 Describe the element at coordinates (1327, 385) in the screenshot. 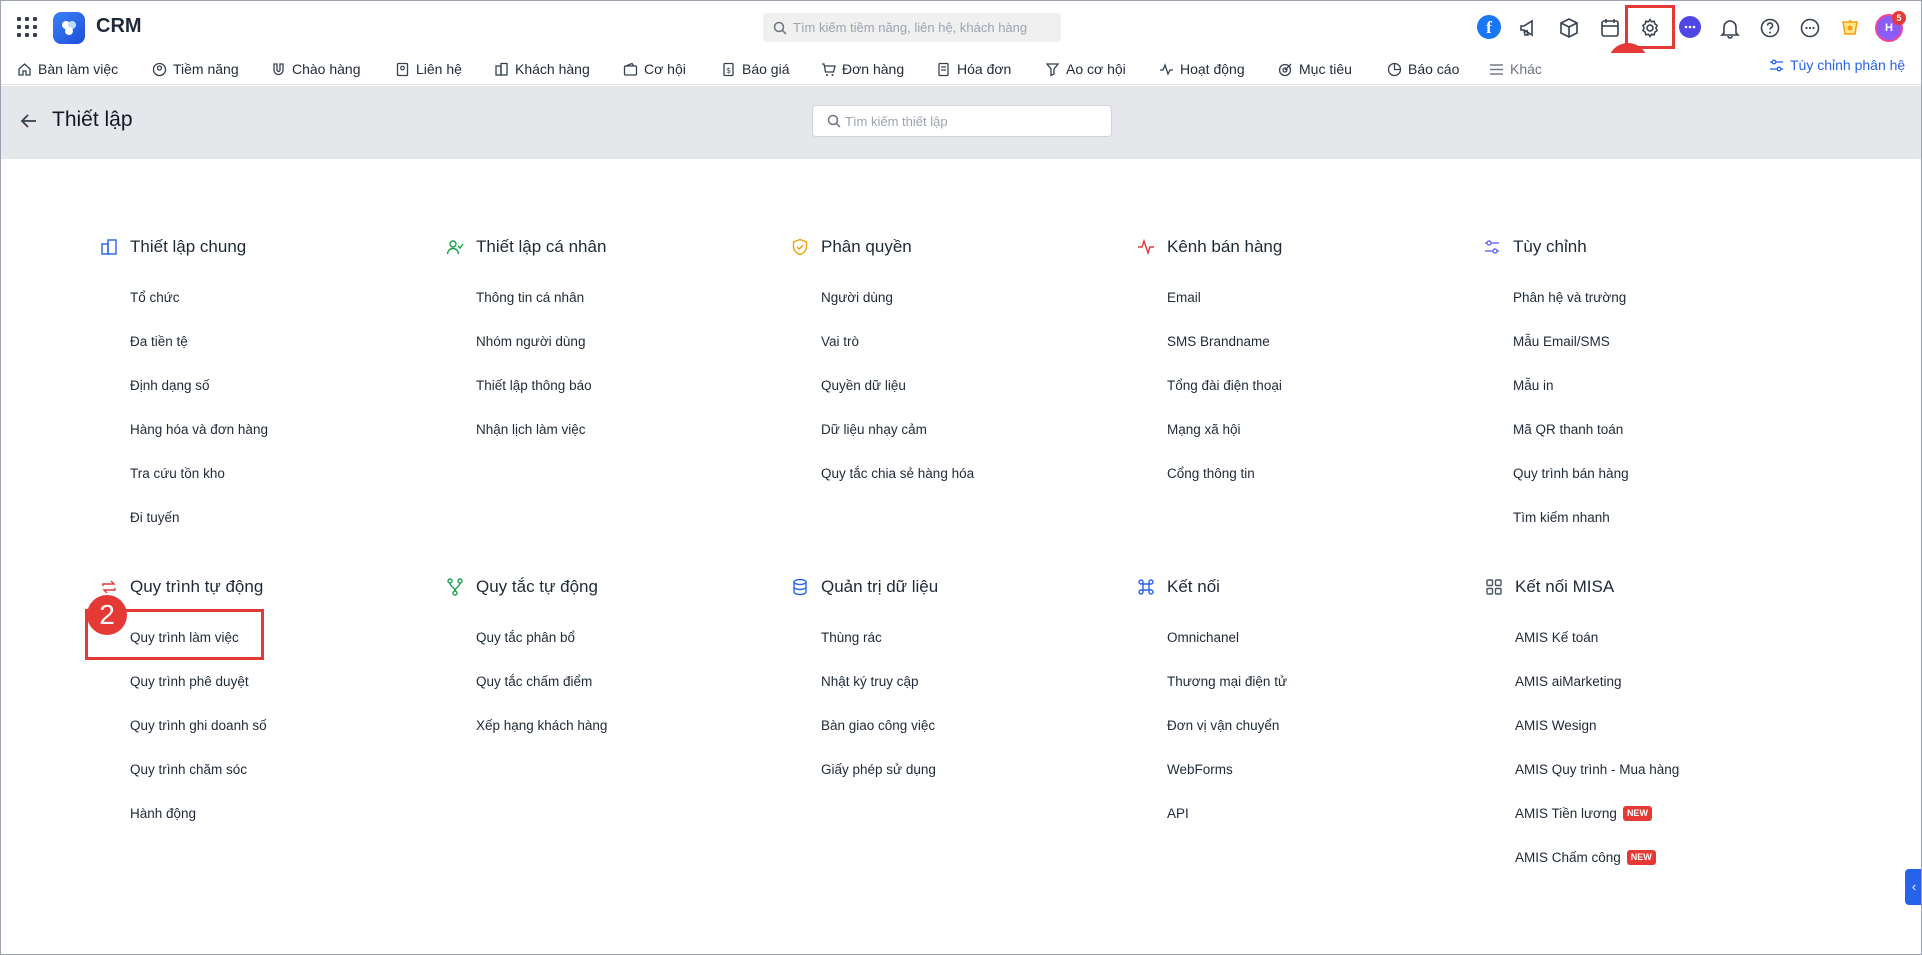

I see `link-tong-dai: Tổng đài điện thoại` at that location.